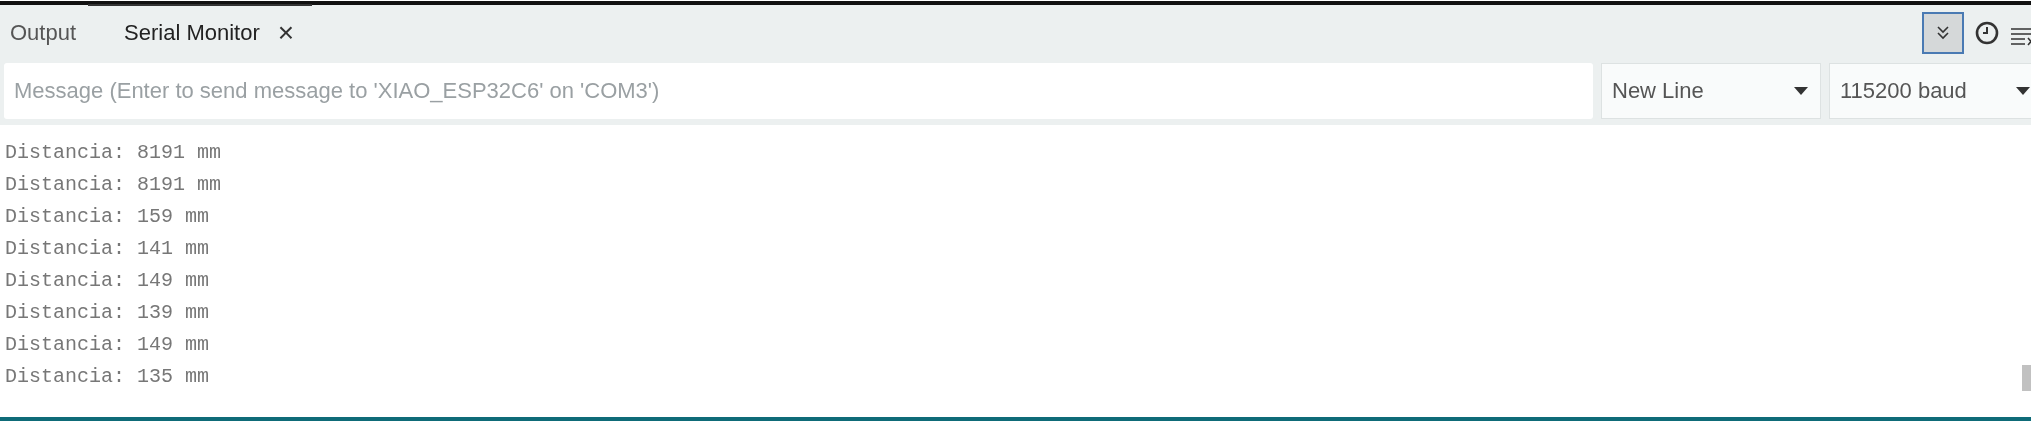 This screenshot has width=2031, height=421. What do you see at coordinates (1711, 91) in the screenshot?
I see `line-ending-dropdown: New Line` at bounding box center [1711, 91].